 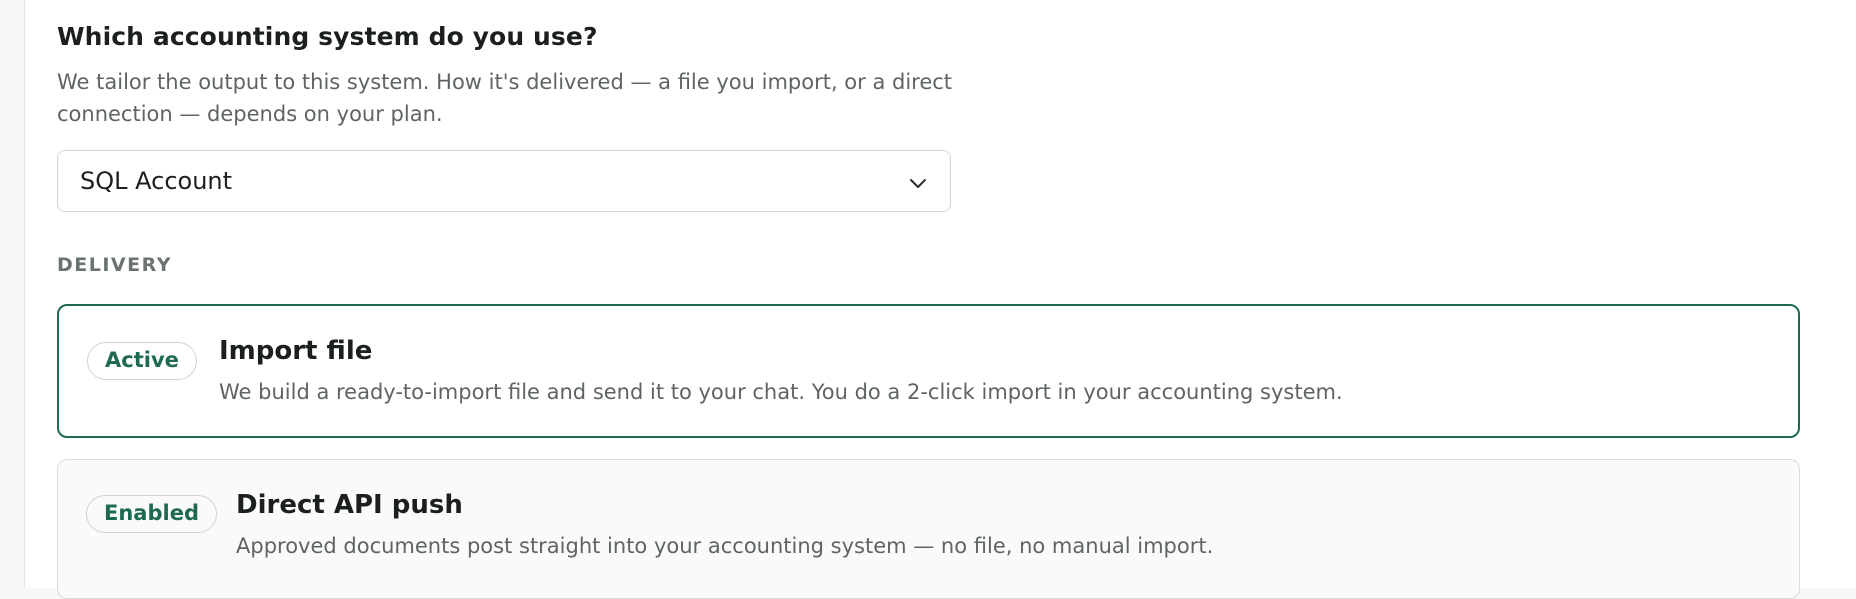 I want to click on chevron-down-icon, so click(x=918, y=183).